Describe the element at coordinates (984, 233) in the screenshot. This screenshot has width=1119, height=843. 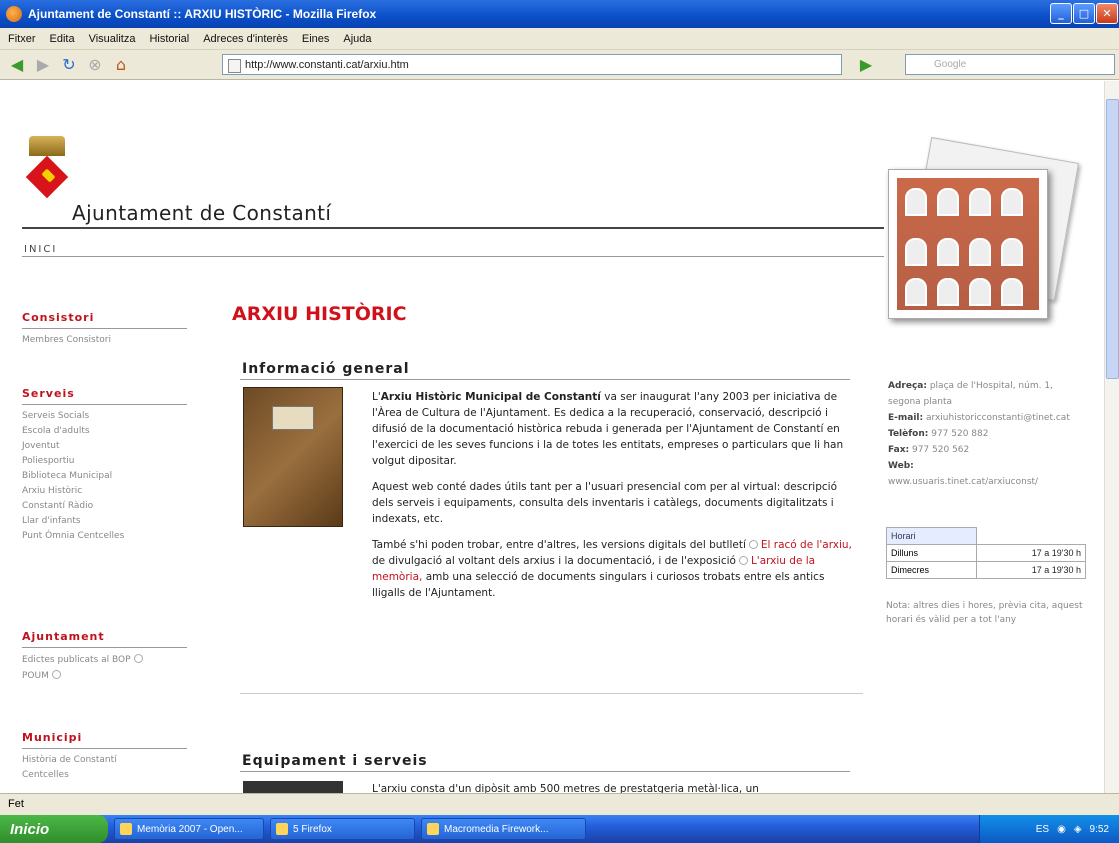
I see `building-photo` at that location.